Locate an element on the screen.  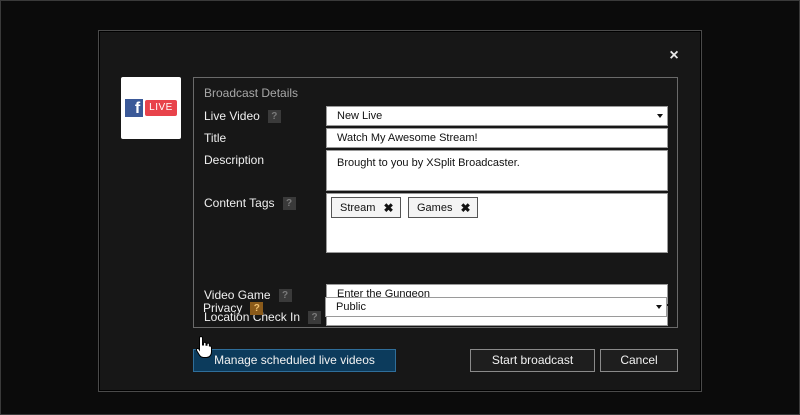
privacy-label: Privacy ? is located at coordinates (233, 308).